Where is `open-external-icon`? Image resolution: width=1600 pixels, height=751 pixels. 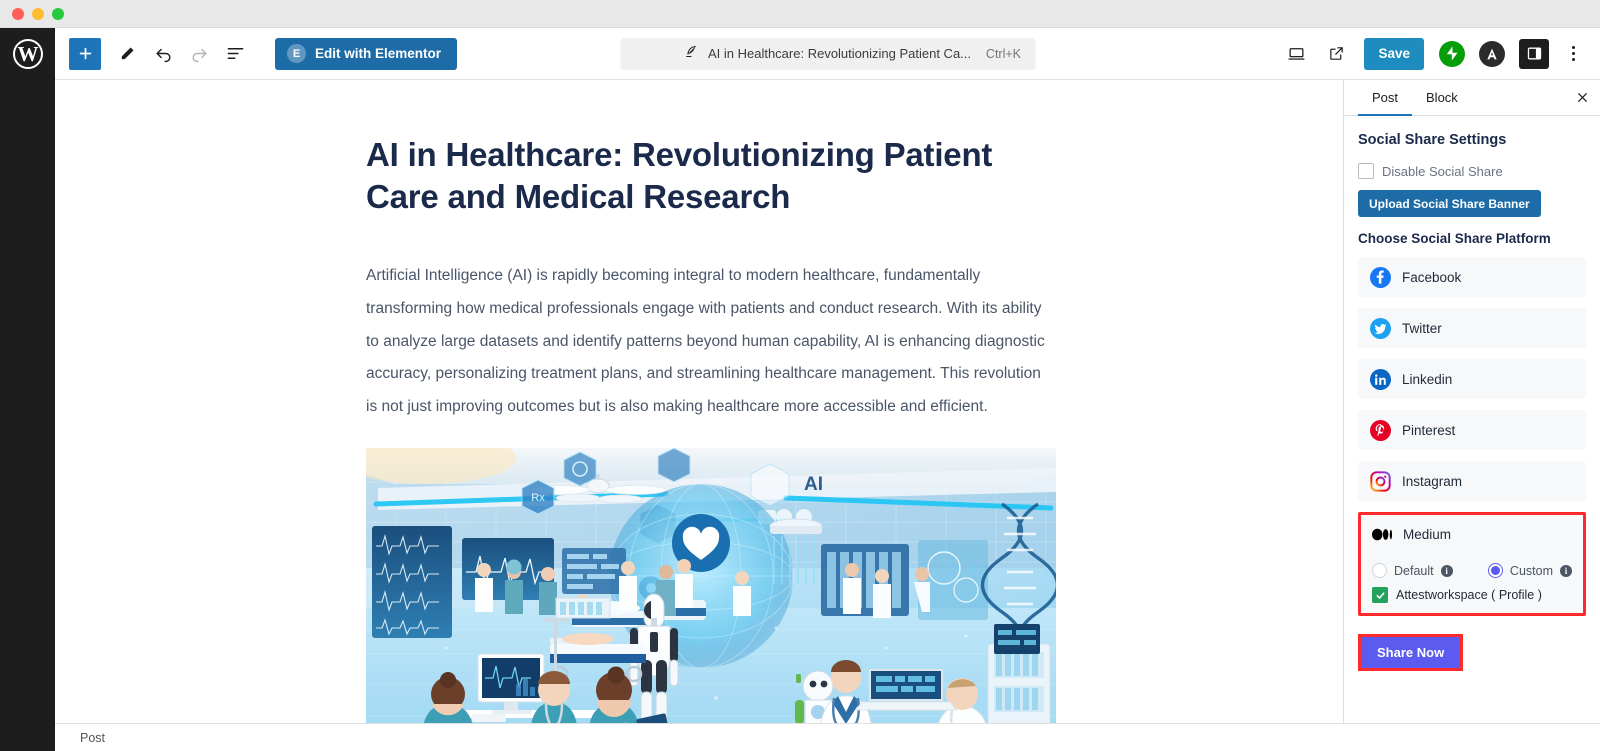
open-external-icon is located at coordinates (1336, 54).